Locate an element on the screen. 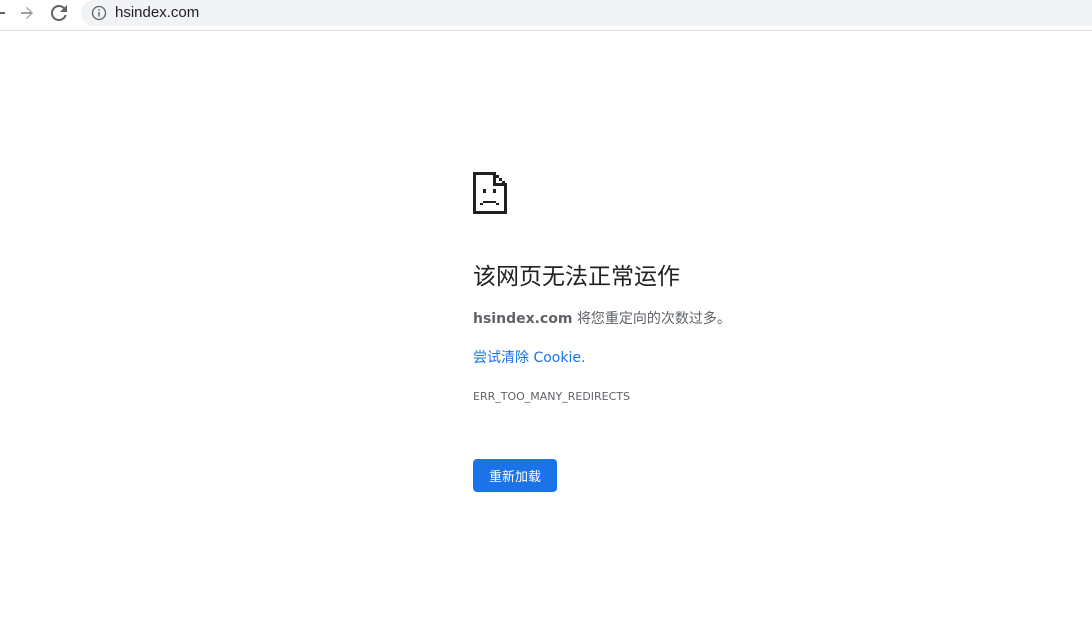  clear-cookies-link: 尝试清除 Cookie. is located at coordinates (529, 358).